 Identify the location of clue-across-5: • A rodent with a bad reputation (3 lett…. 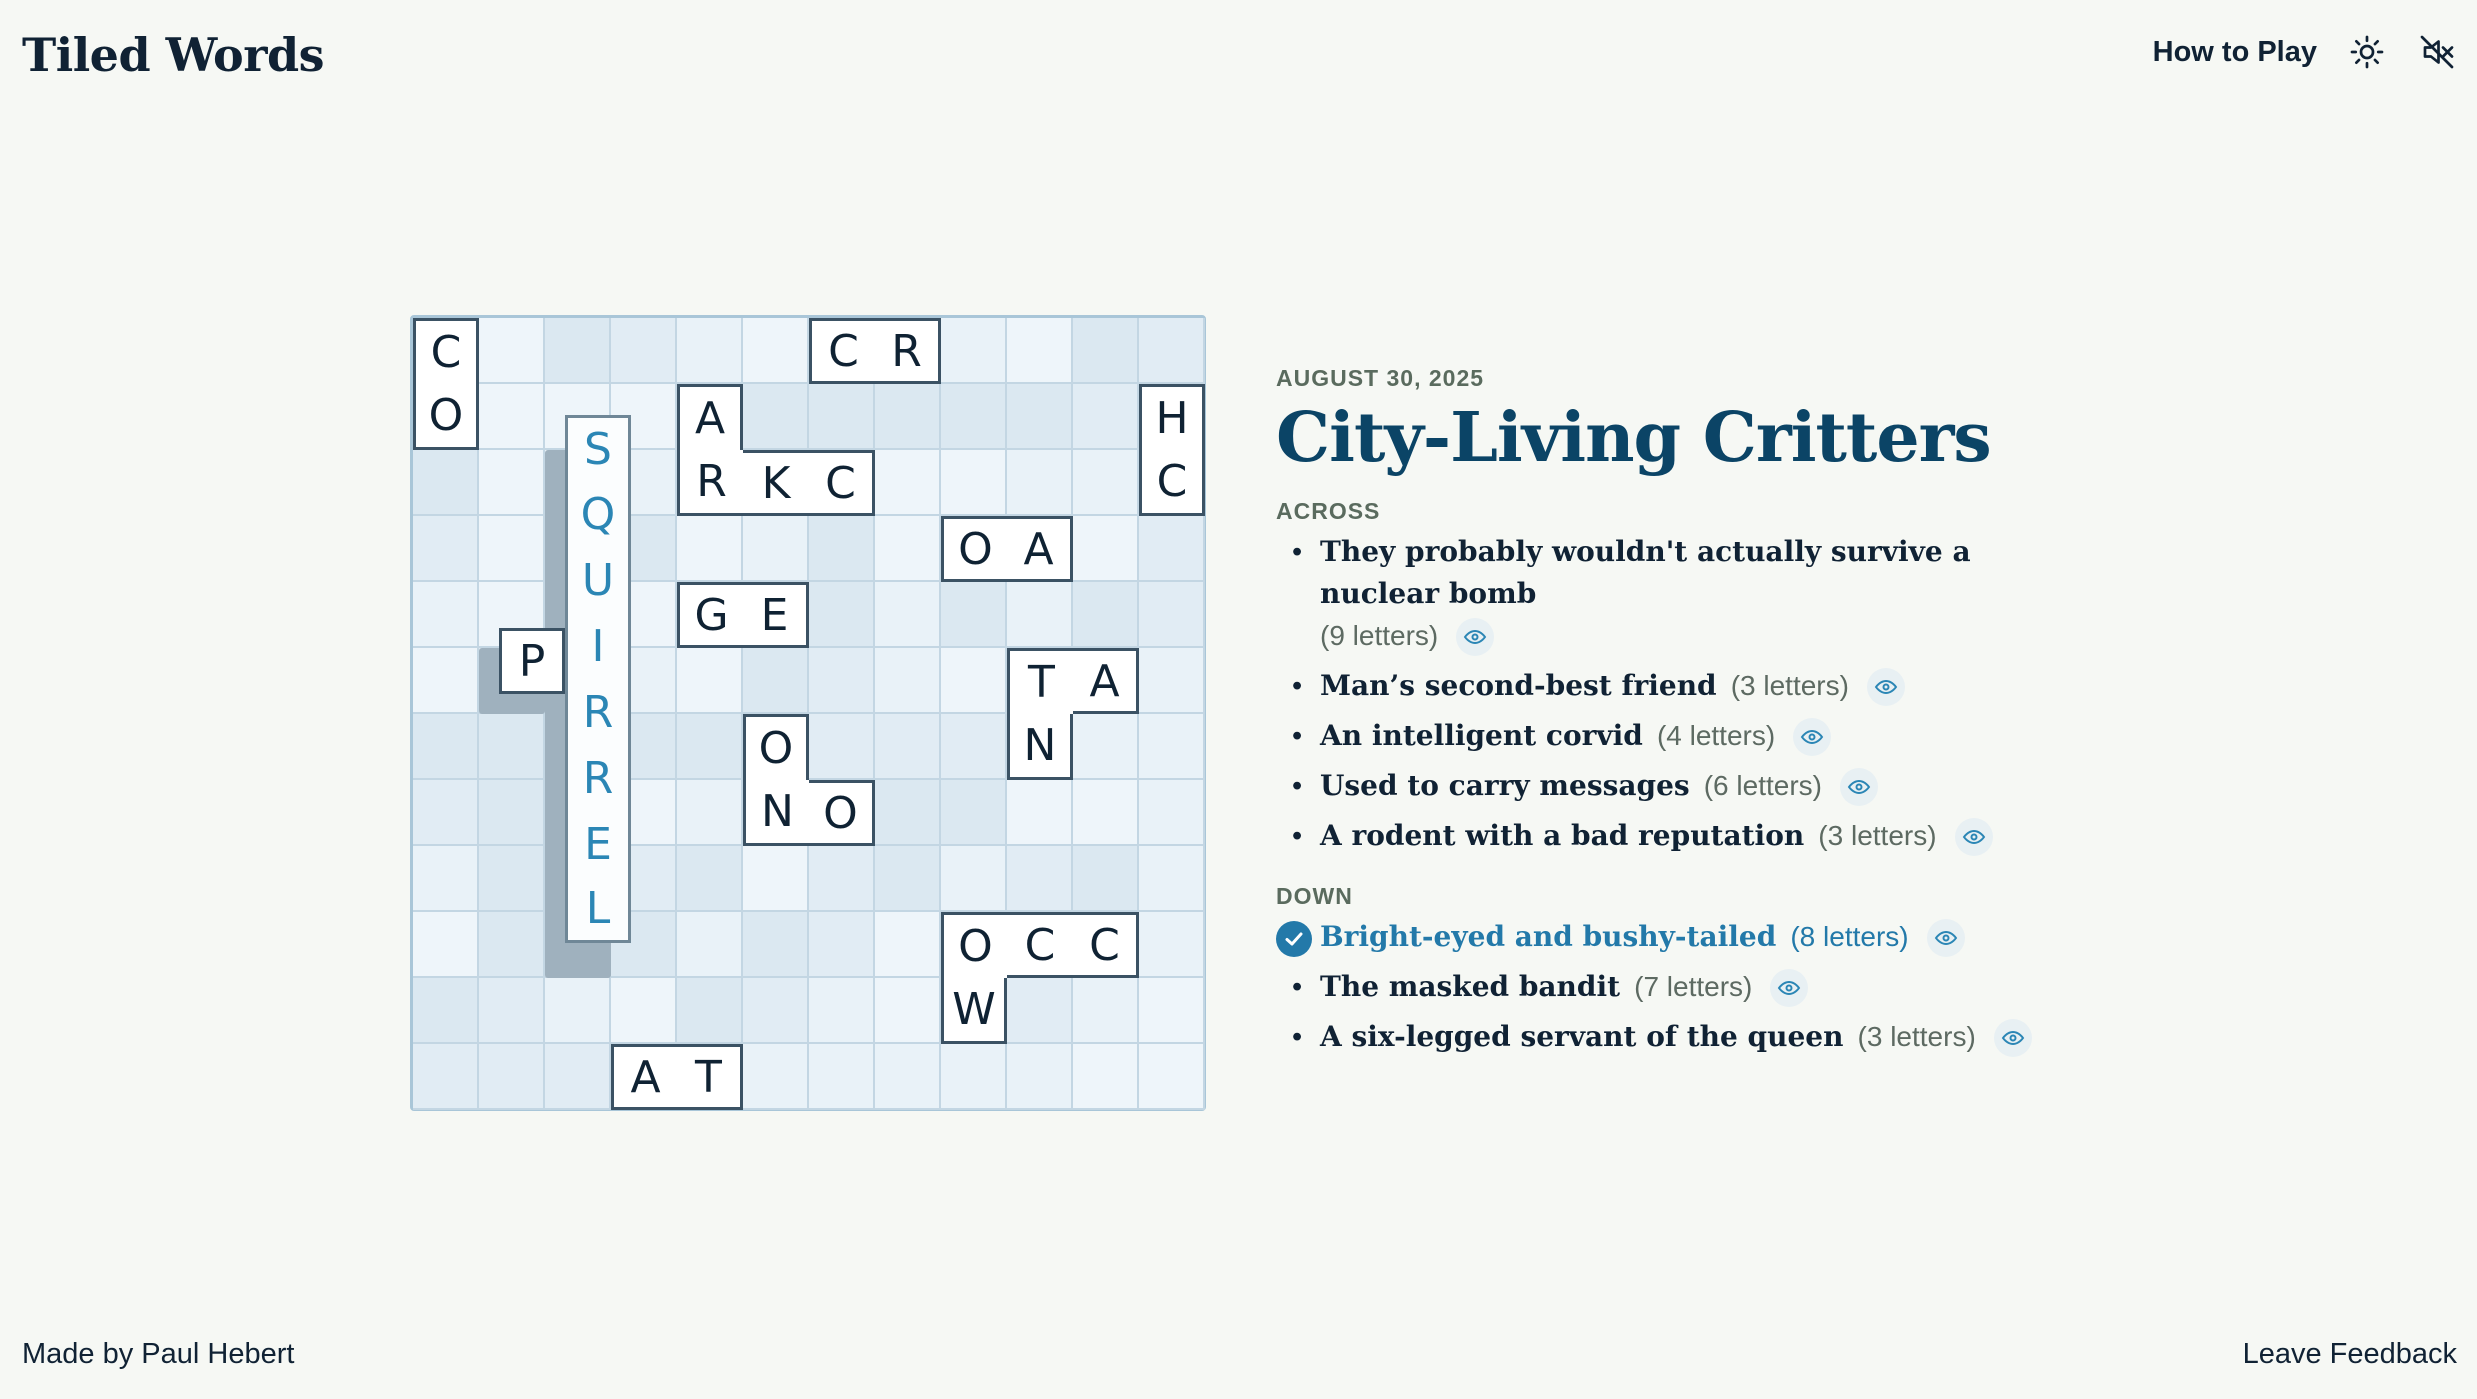
(1676, 836).